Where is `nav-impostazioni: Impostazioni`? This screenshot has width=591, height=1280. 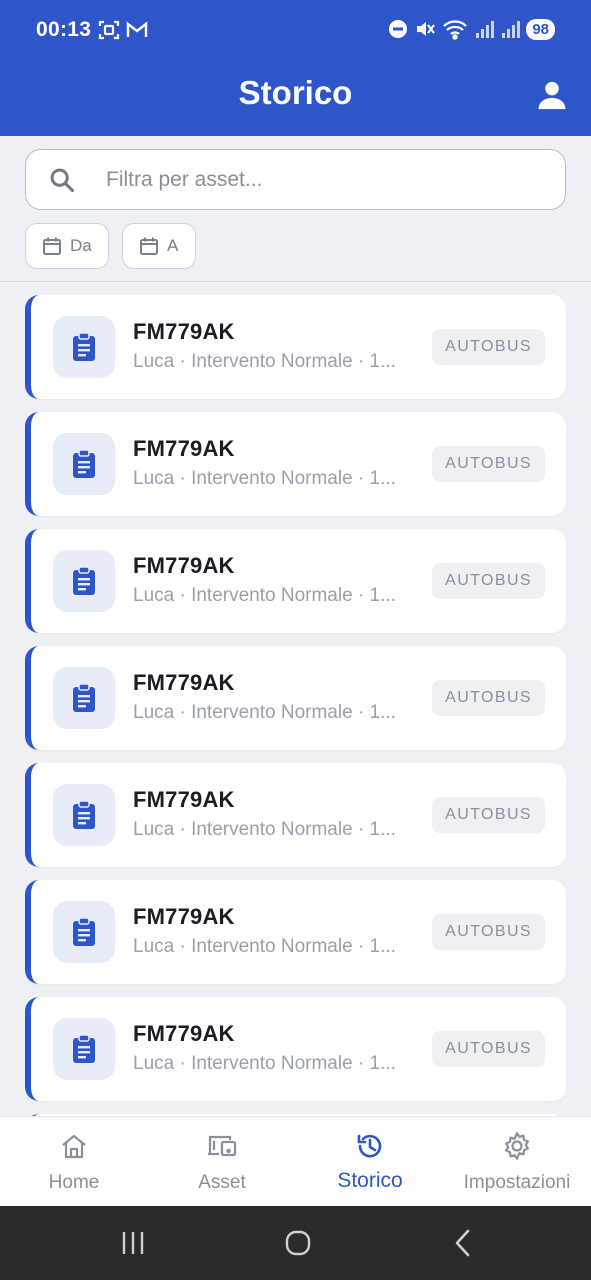
nav-impostazioni: Impostazioni is located at coordinates (517, 1162).